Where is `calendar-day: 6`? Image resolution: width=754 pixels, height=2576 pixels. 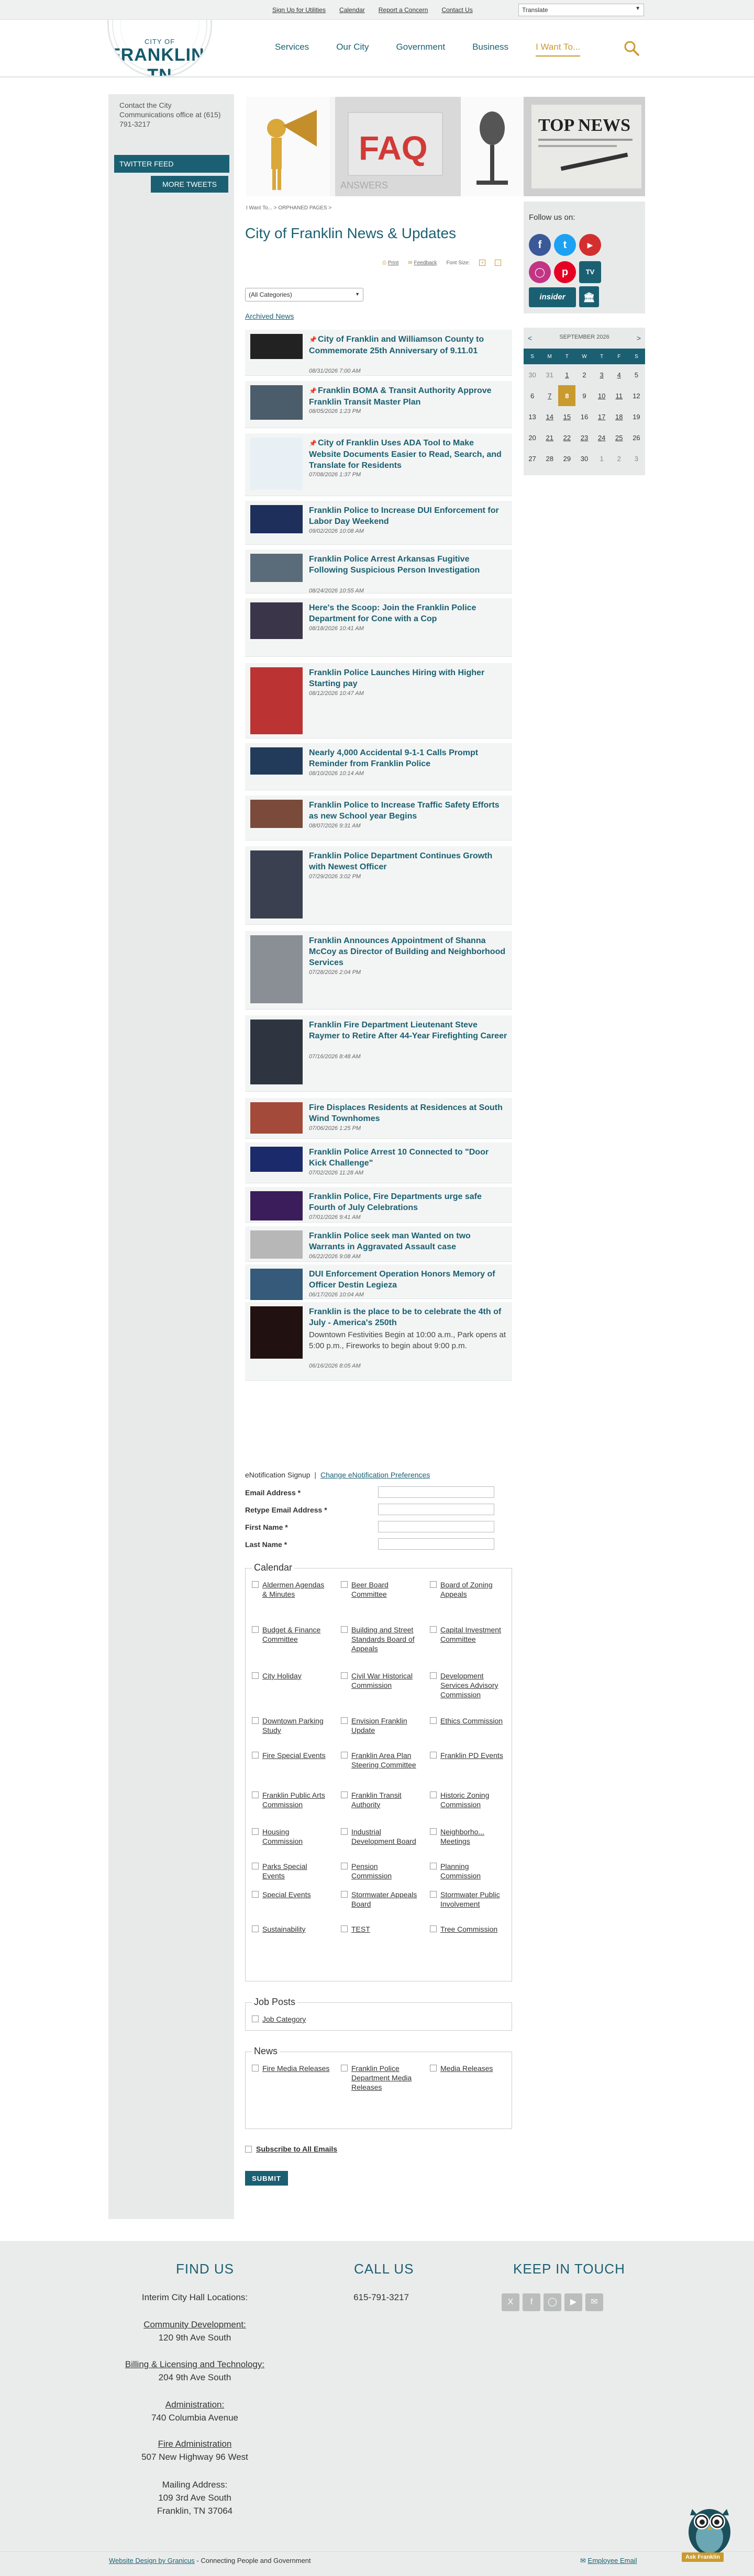
calendar-day: 6 is located at coordinates (532, 395).